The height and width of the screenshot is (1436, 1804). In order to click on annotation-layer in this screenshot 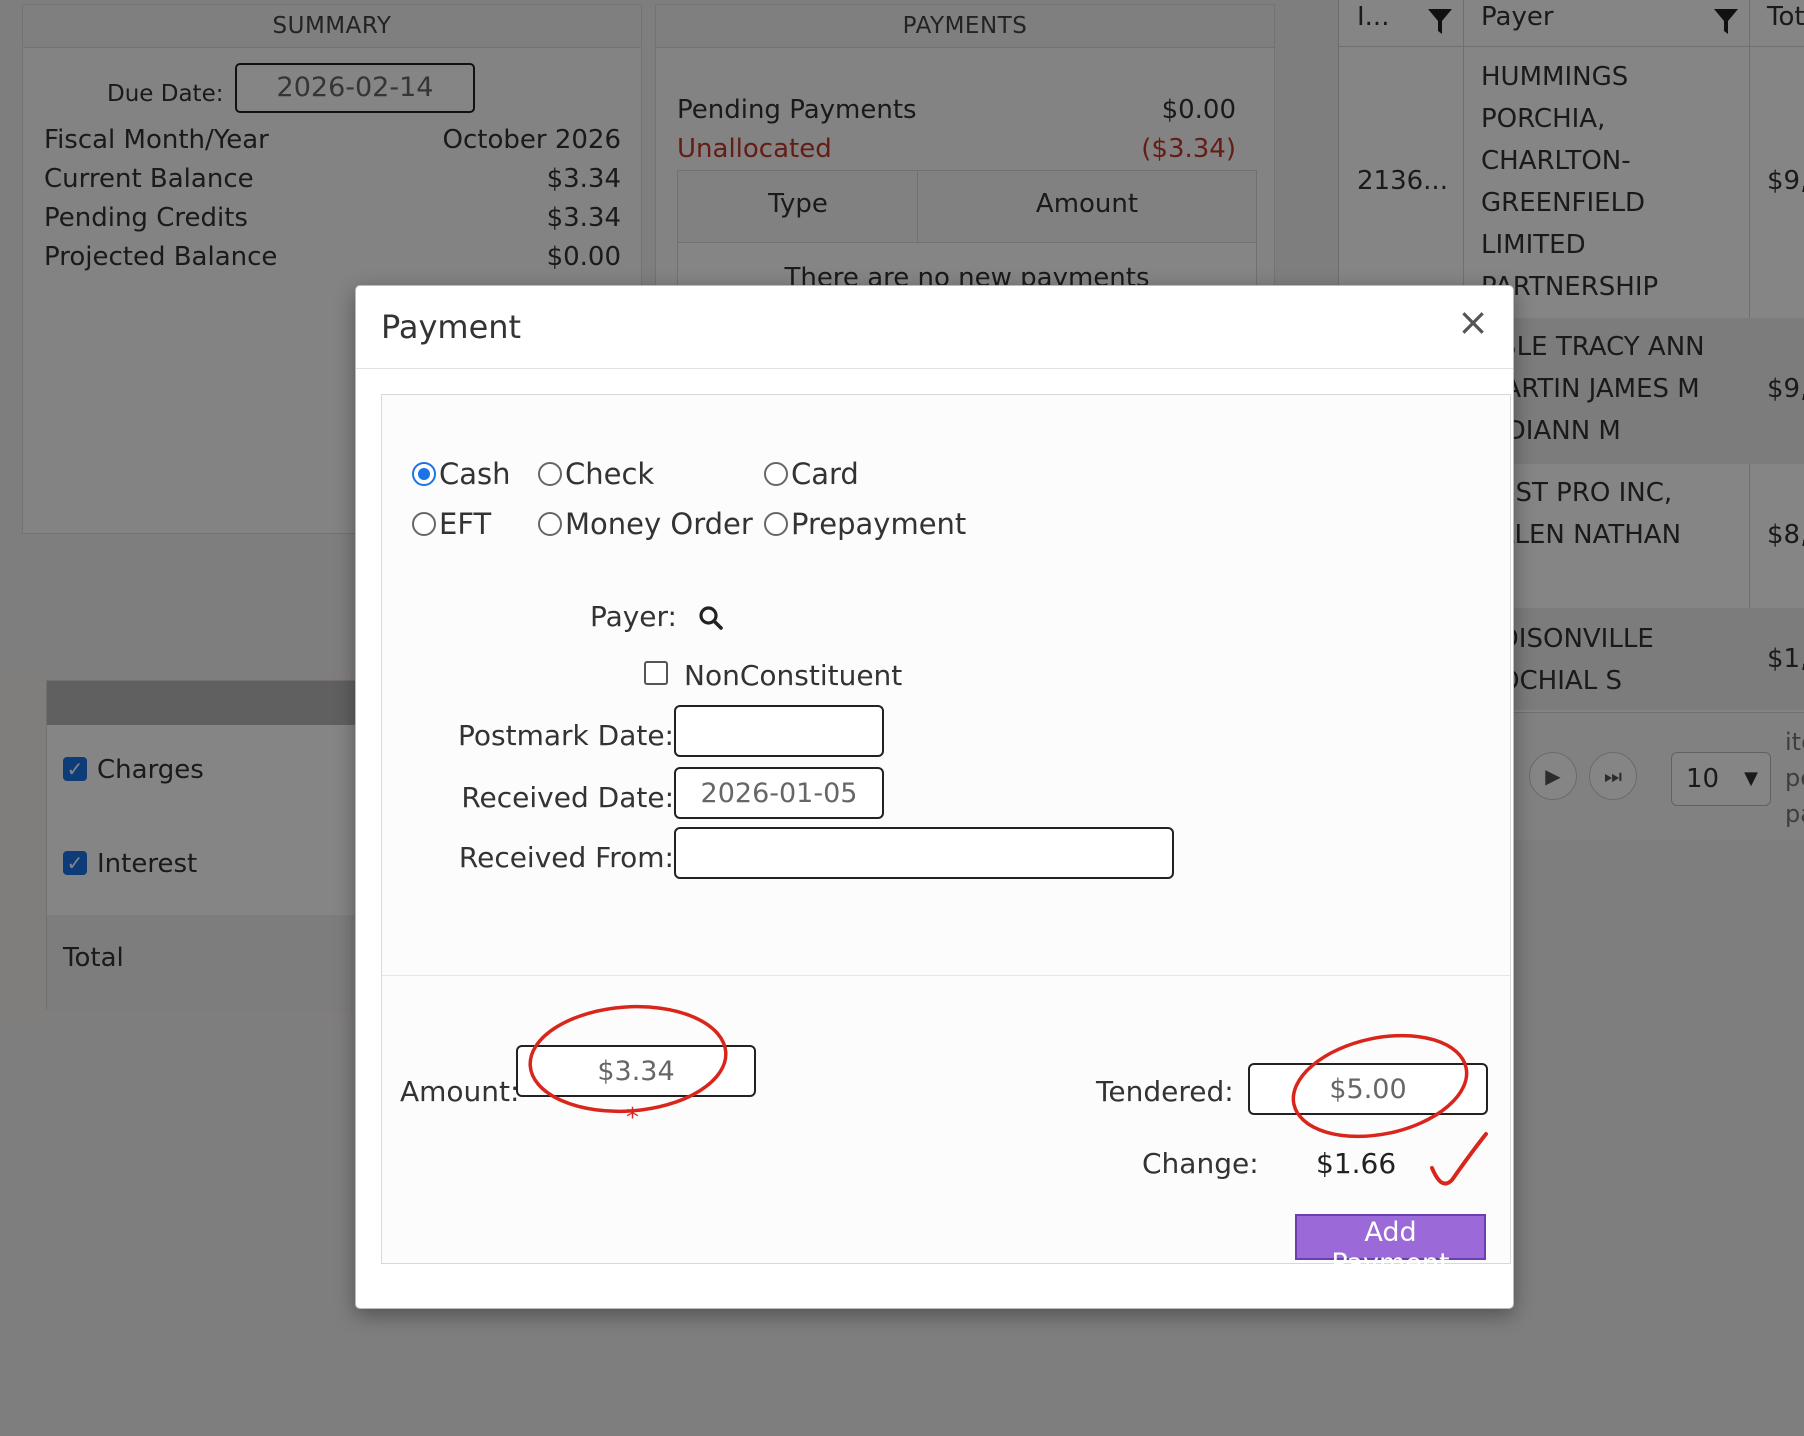, I will do `click(1008, 1095)`.